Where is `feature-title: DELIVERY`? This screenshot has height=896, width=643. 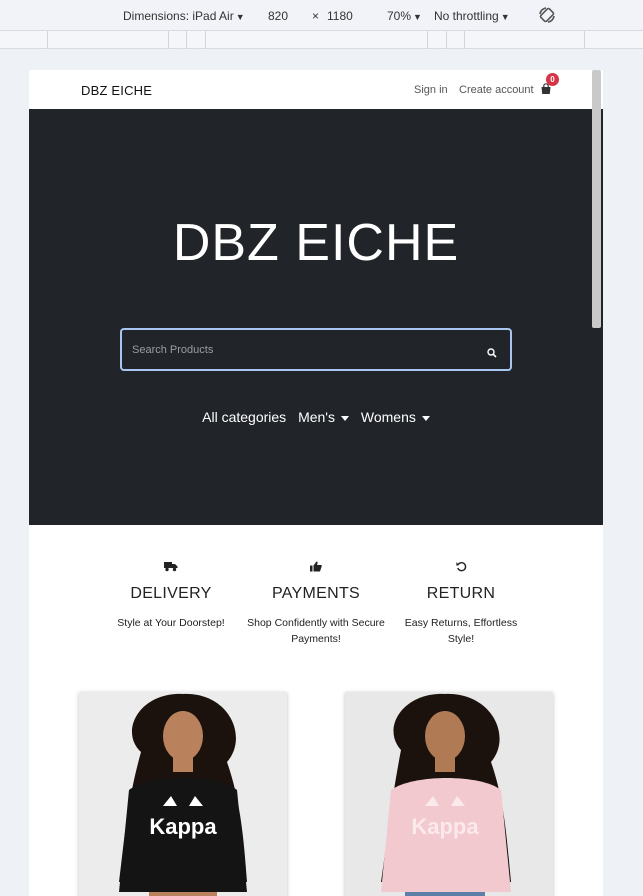 feature-title: DELIVERY is located at coordinates (171, 593).